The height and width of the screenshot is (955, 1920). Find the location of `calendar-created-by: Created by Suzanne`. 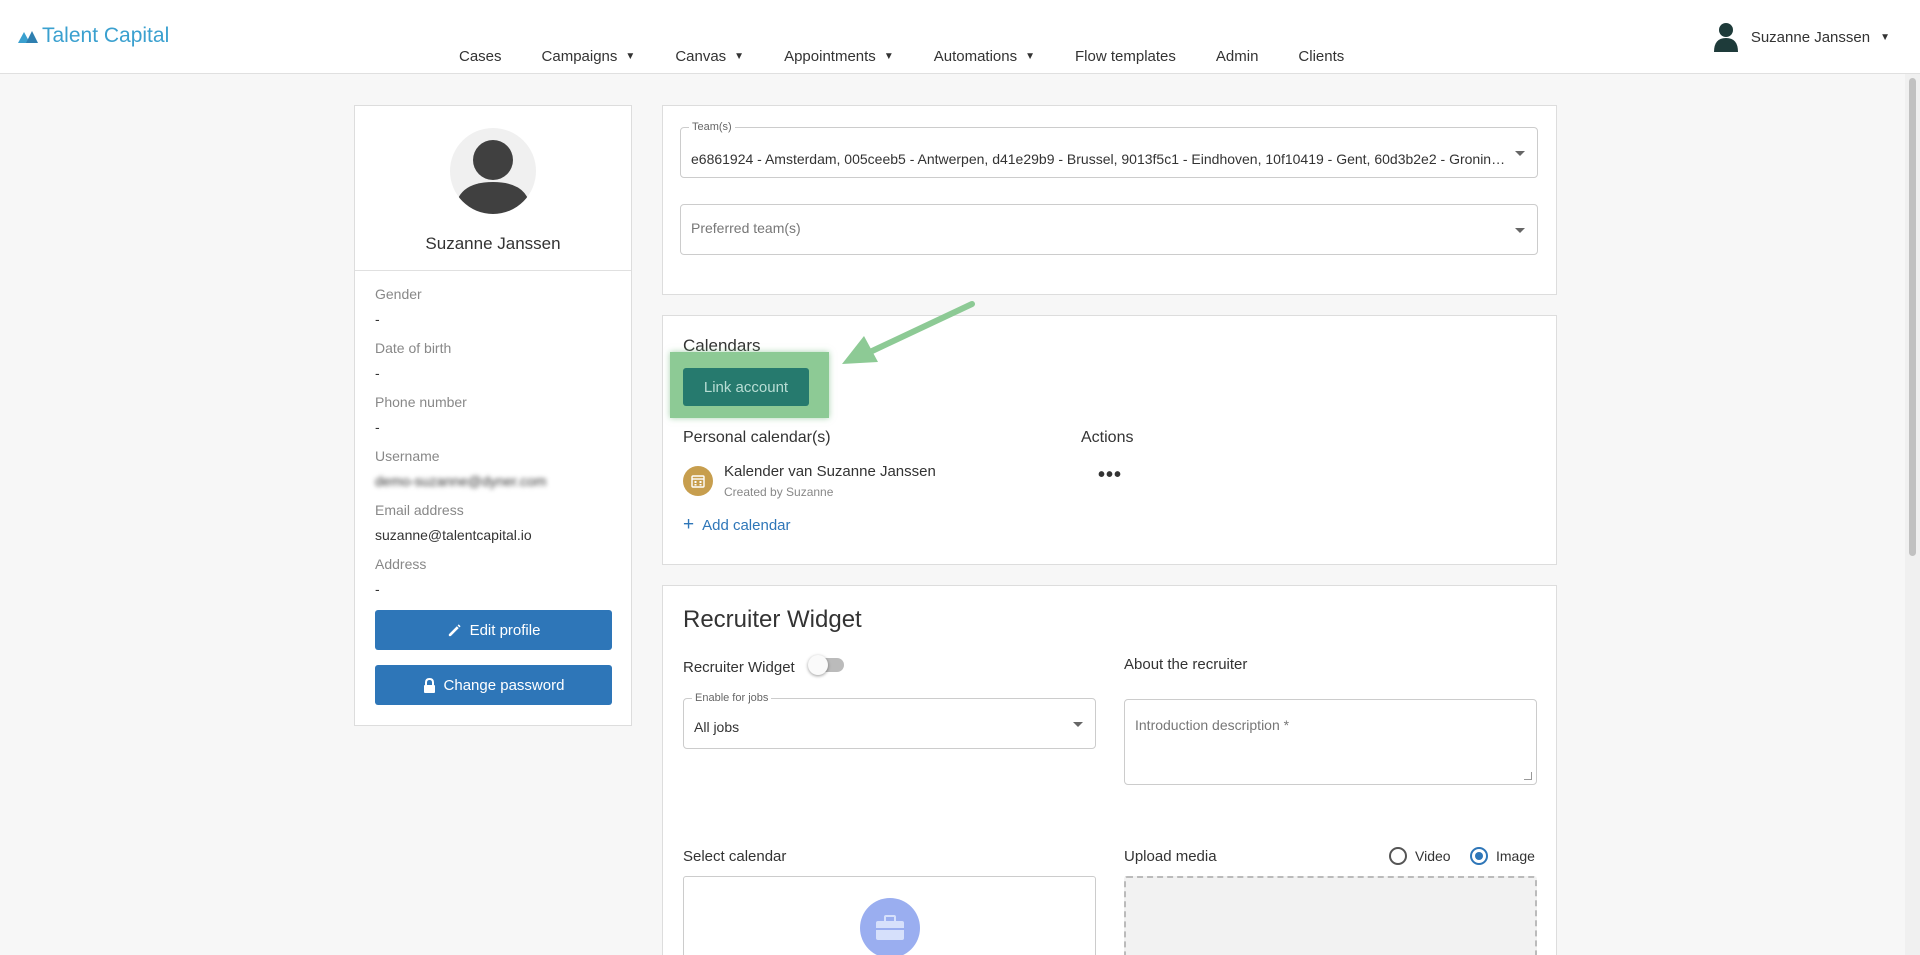

calendar-created-by: Created by Suzanne is located at coordinates (779, 492).